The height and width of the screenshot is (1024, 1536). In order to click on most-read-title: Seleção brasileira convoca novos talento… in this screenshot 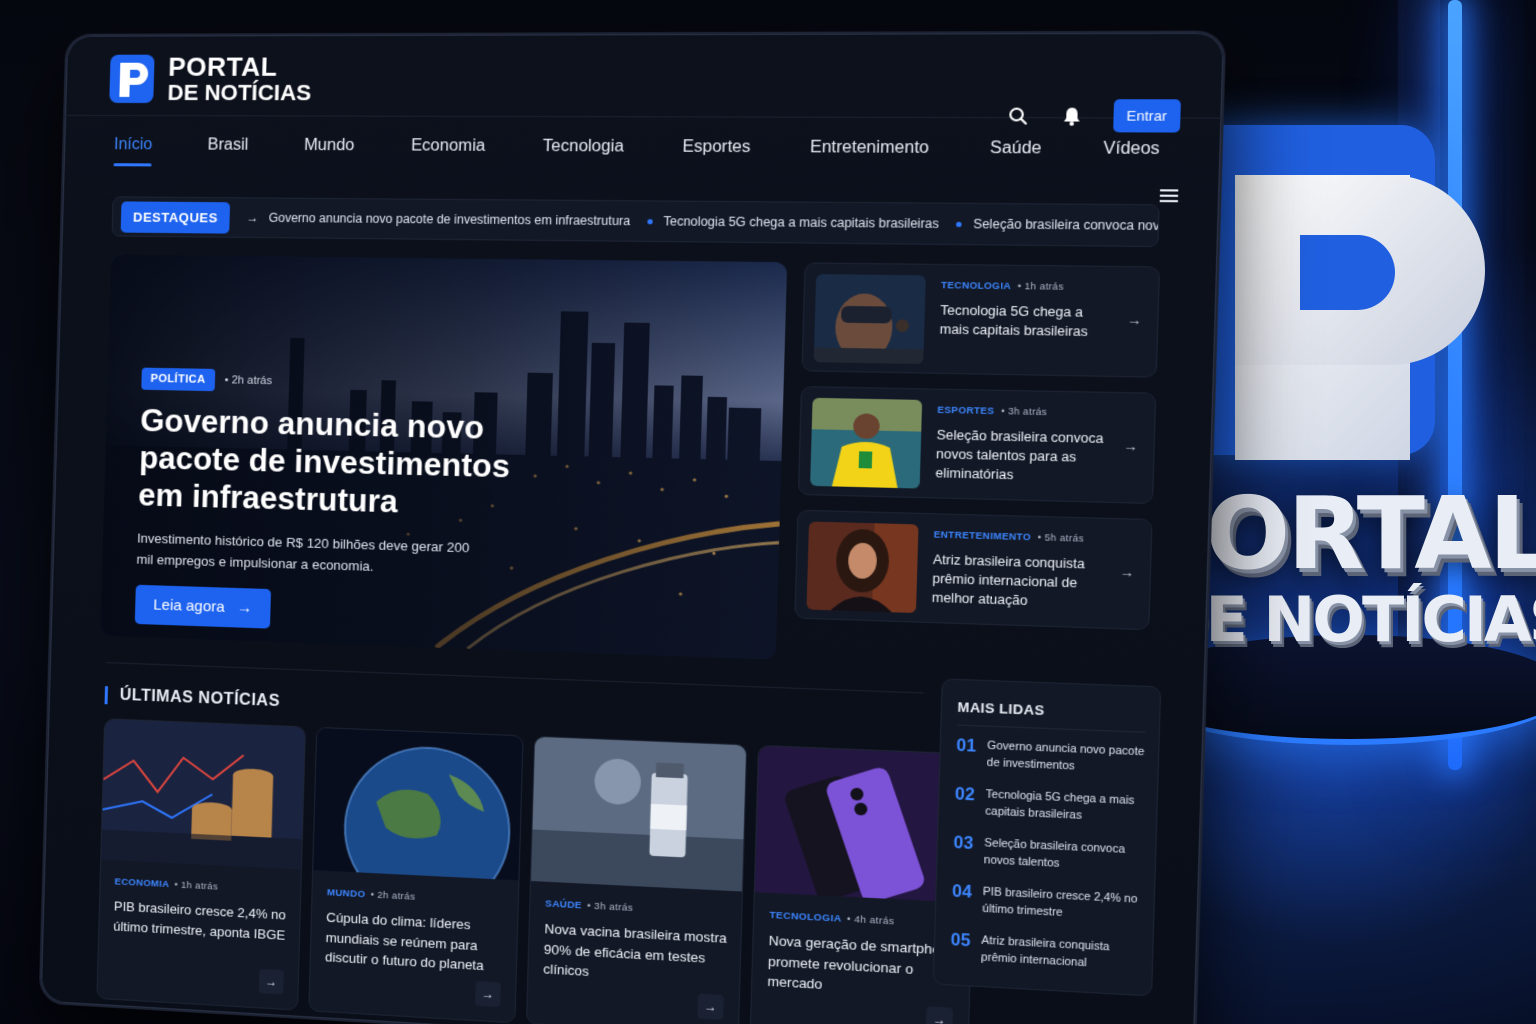, I will do `click(1054, 853)`.